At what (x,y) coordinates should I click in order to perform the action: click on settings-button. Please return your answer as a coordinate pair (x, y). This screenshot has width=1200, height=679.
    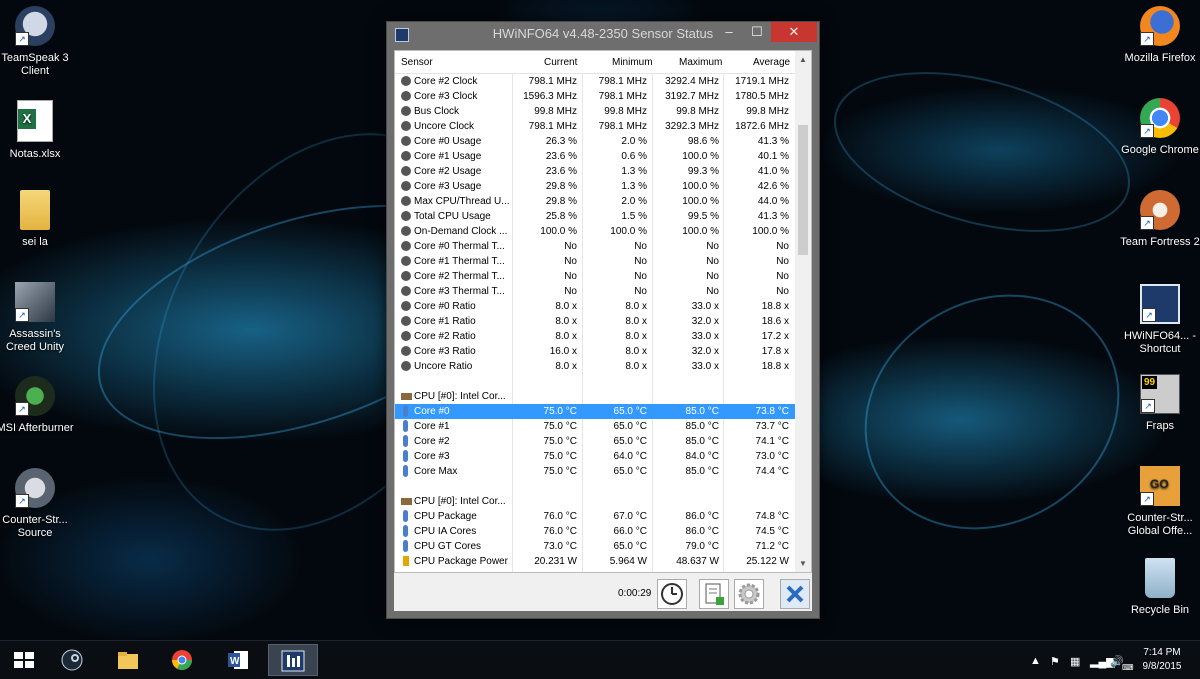
    Looking at the image, I should click on (749, 594).